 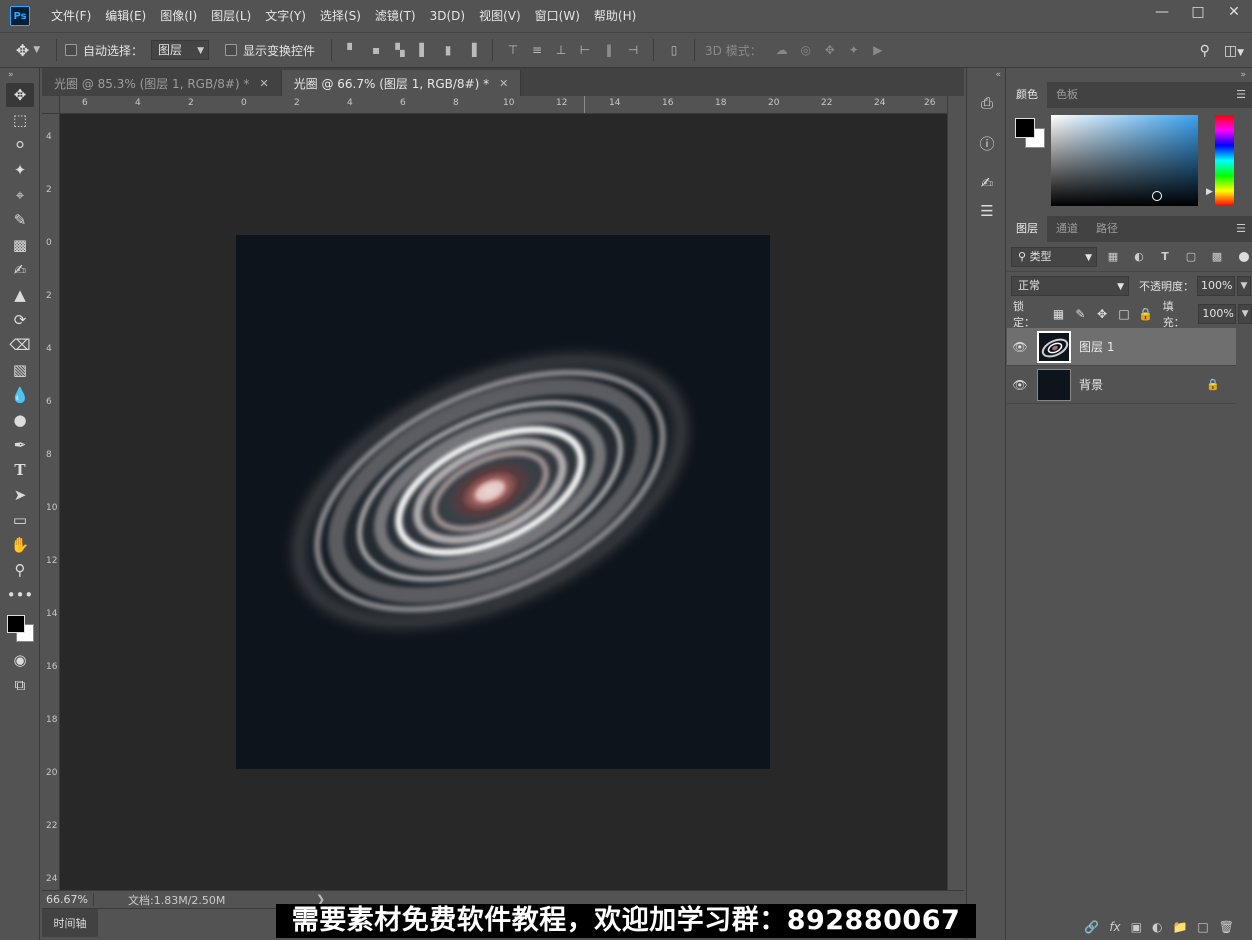 What do you see at coordinates (180, 50) in the screenshot?
I see `auto-select-target-select: 图层 ▼` at bounding box center [180, 50].